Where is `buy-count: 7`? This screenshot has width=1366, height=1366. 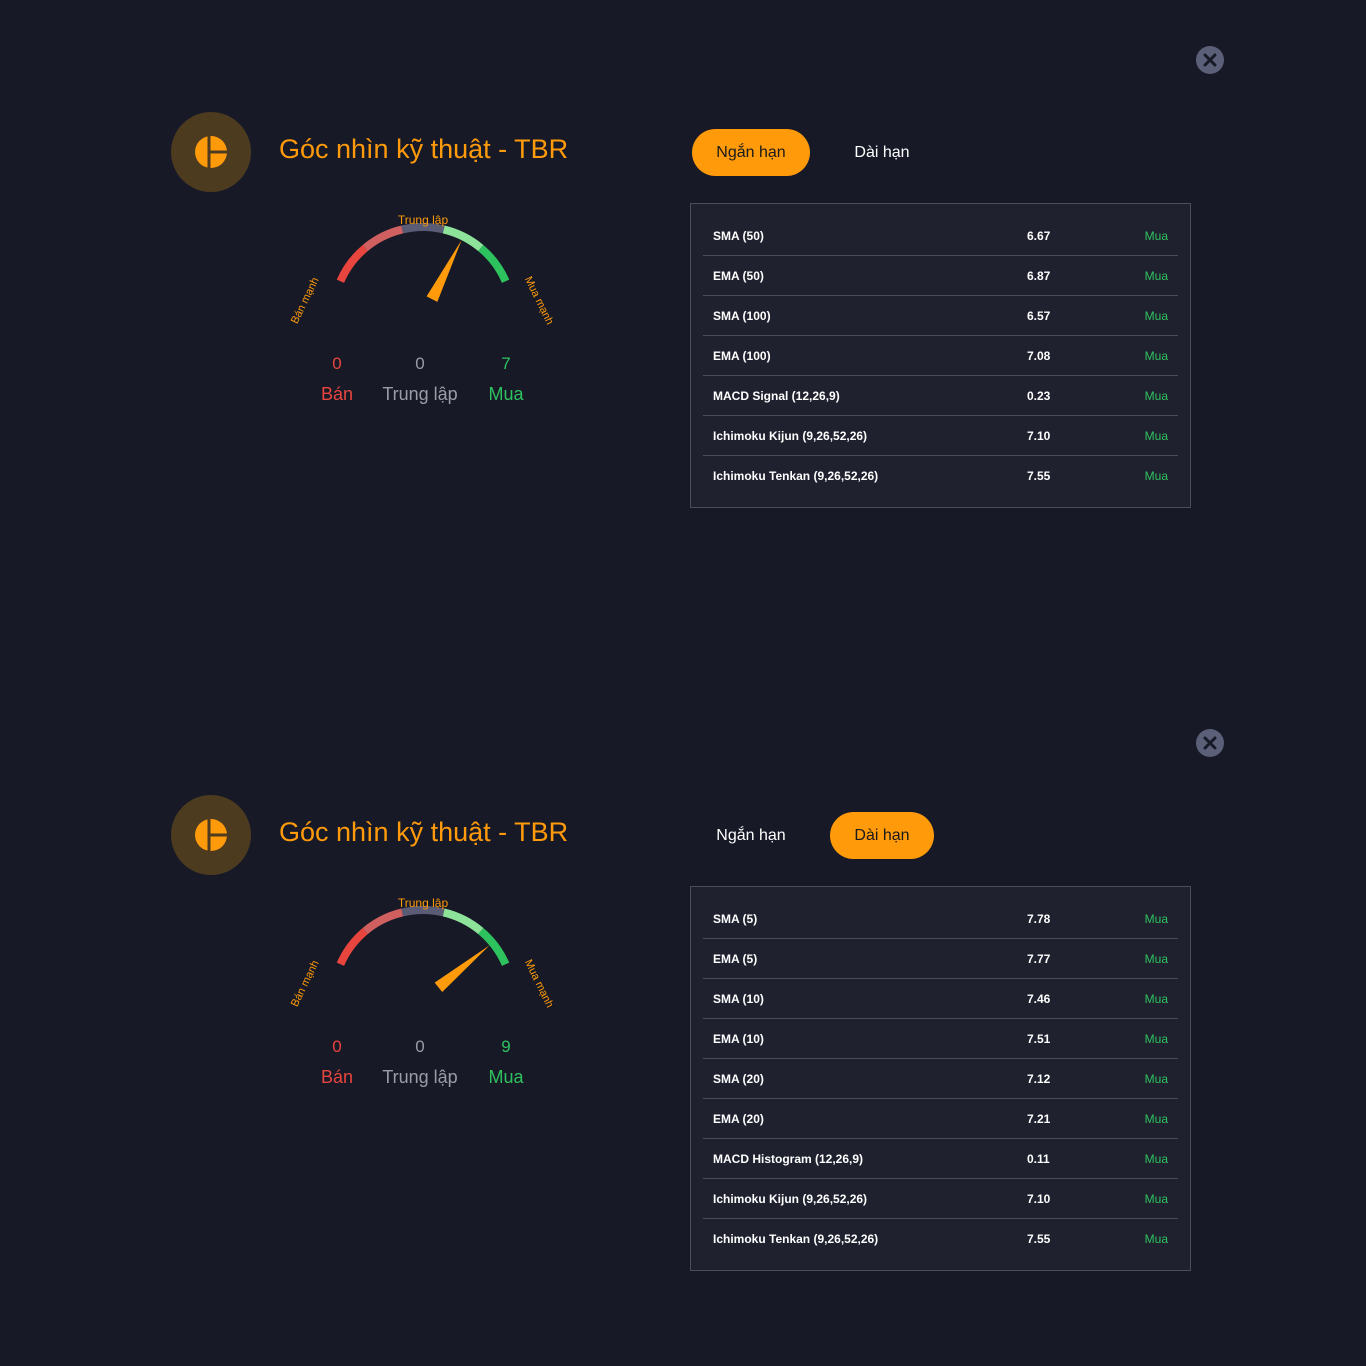 buy-count: 7 is located at coordinates (506, 363).